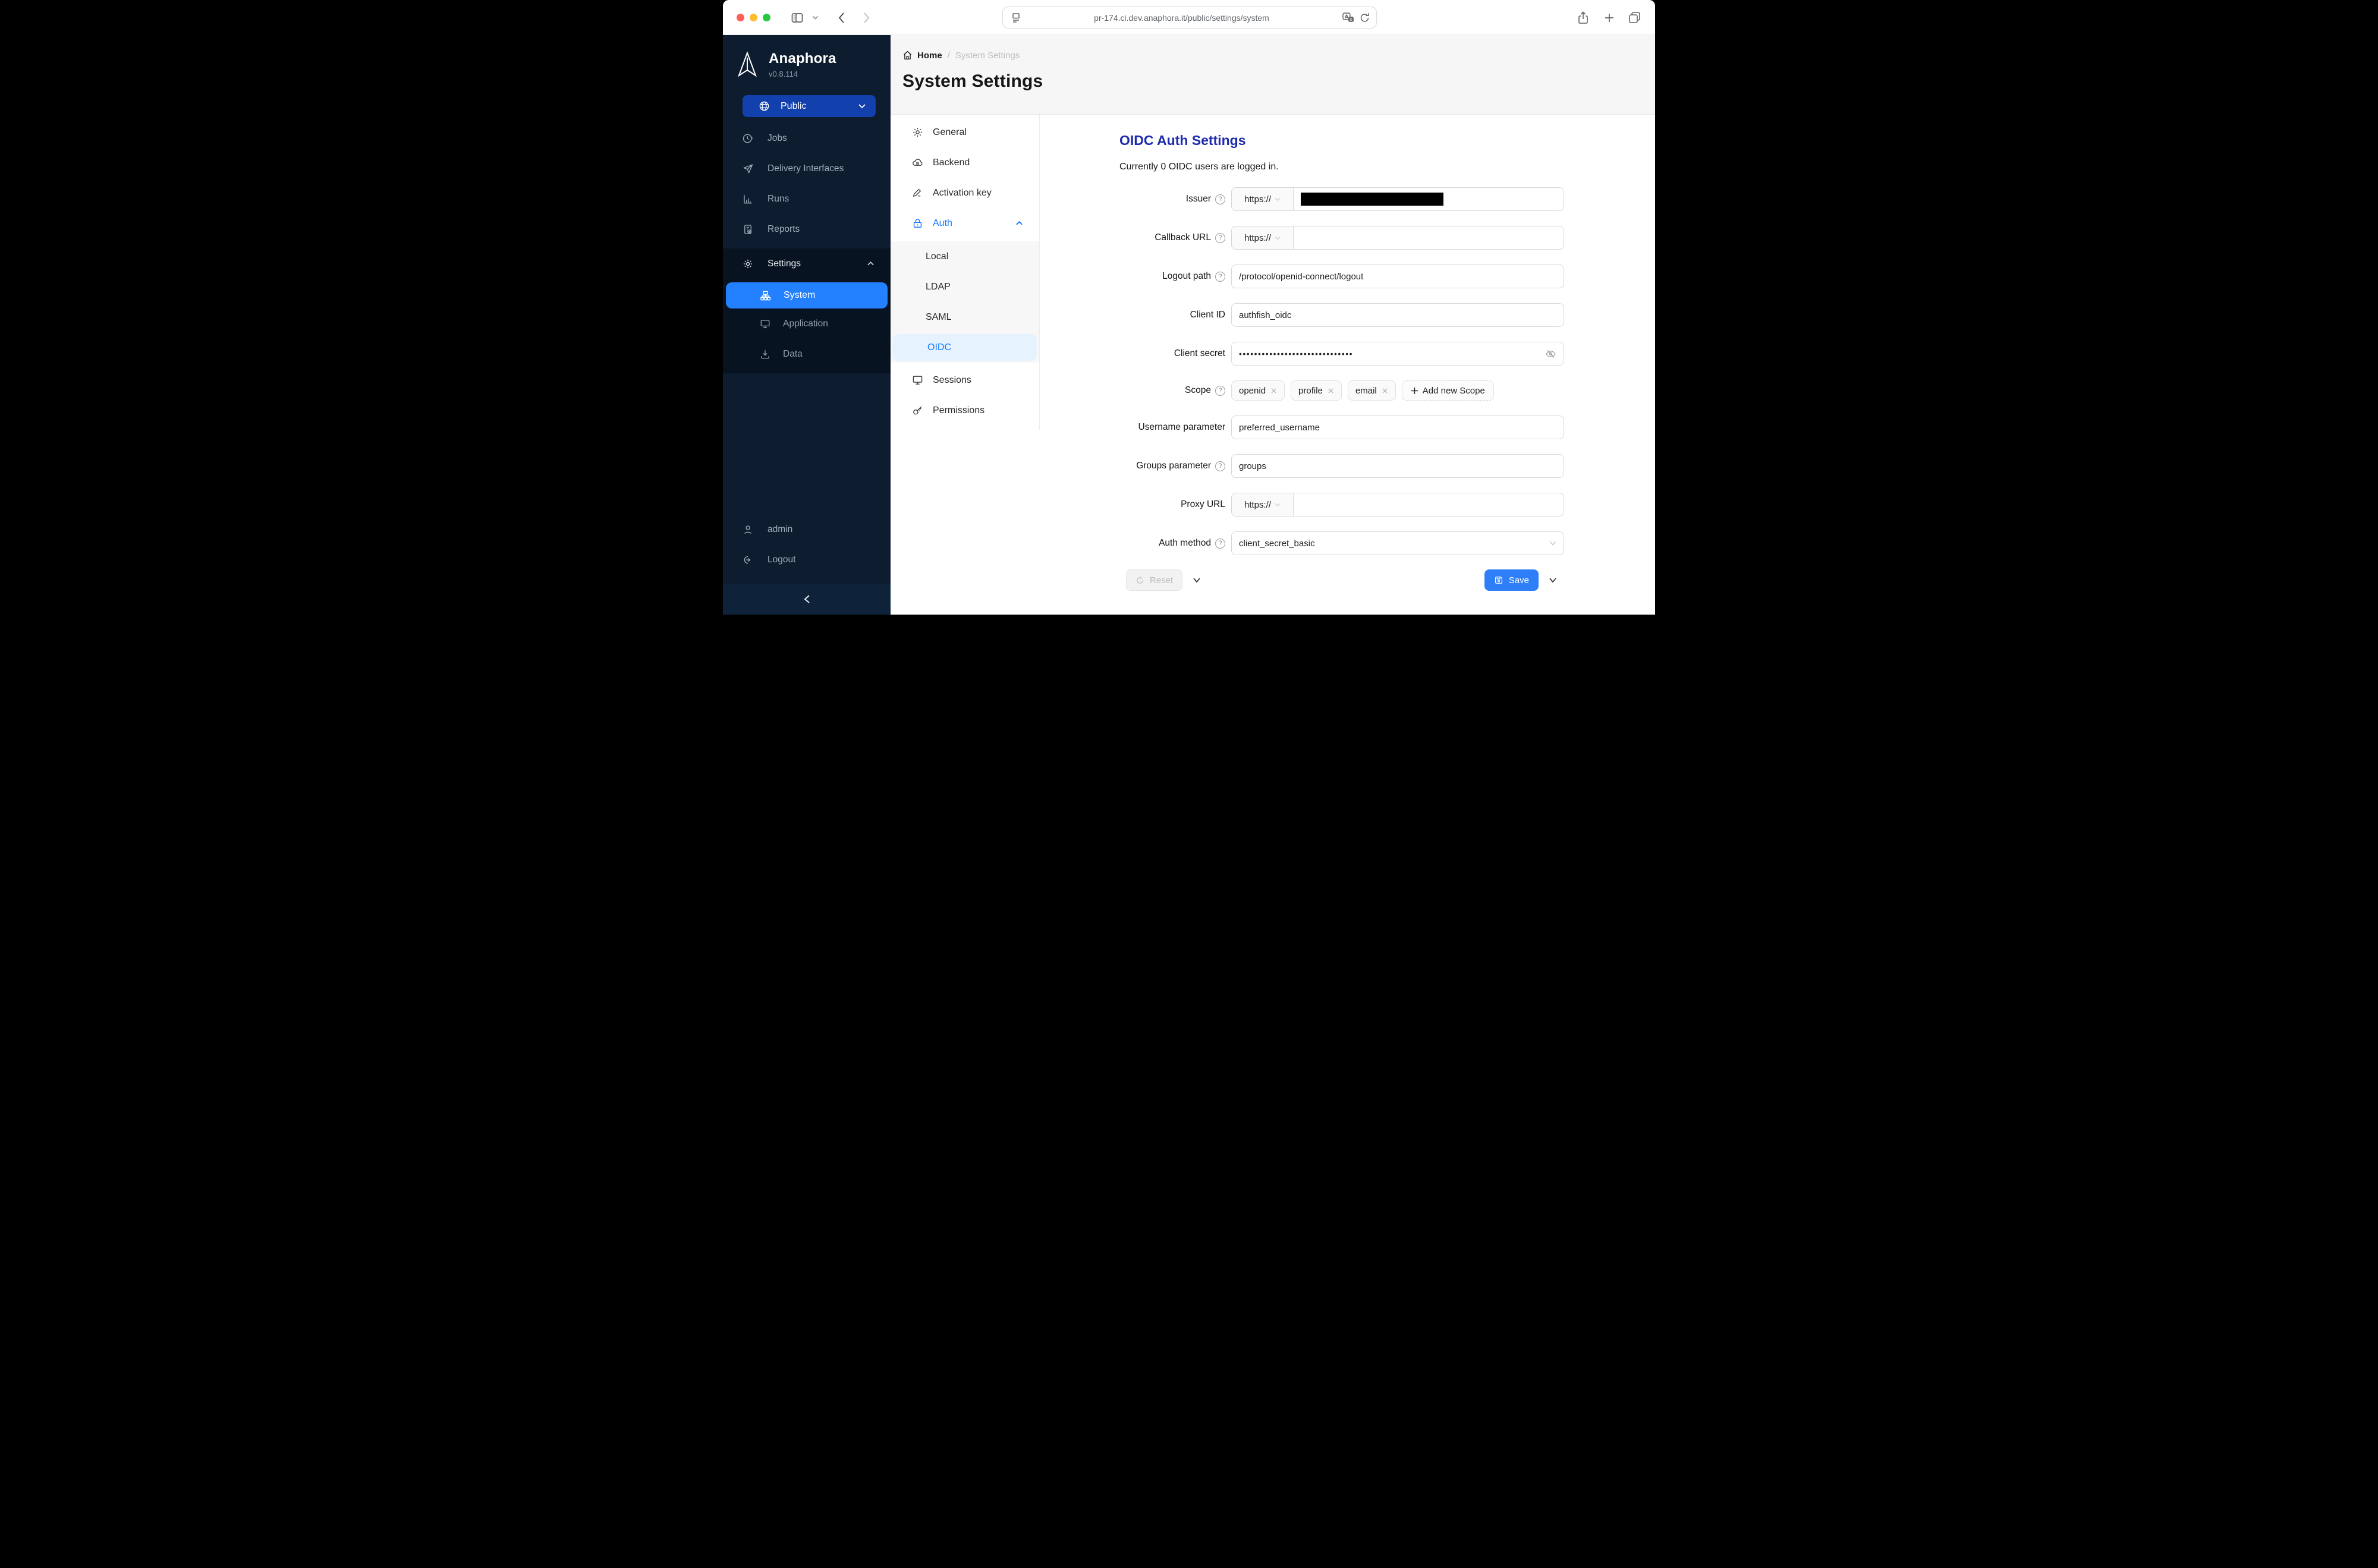  I want to click on eye-invisible-icon, so click(1550, 354).